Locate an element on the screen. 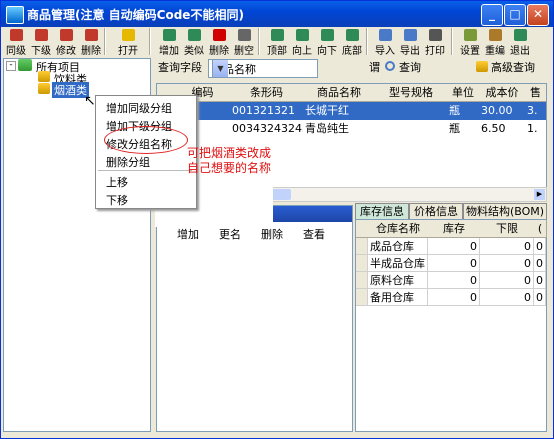 The height and width of the screenshot is (439, 554). menu-item-add-sibling-group: 增加同级分组 is located at coordinates (139, 108).